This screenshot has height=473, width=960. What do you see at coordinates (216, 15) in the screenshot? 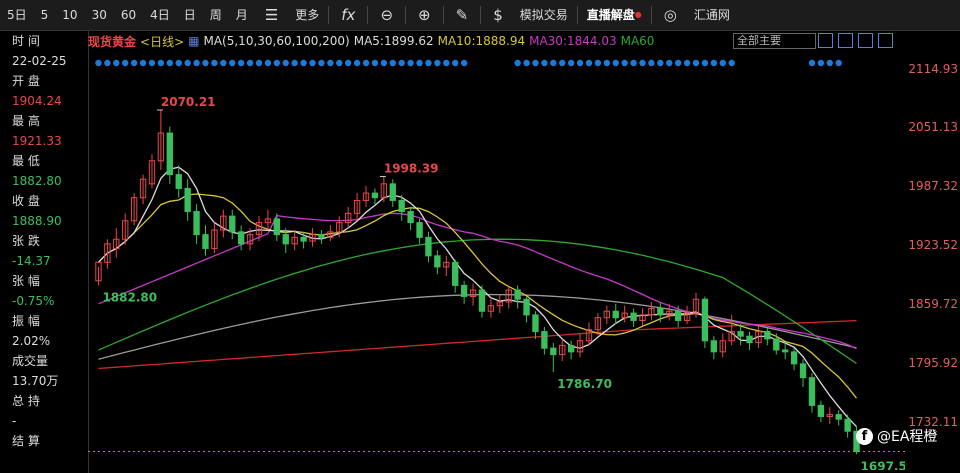
I see `period-7: 周` at bounding box center [216, 15].